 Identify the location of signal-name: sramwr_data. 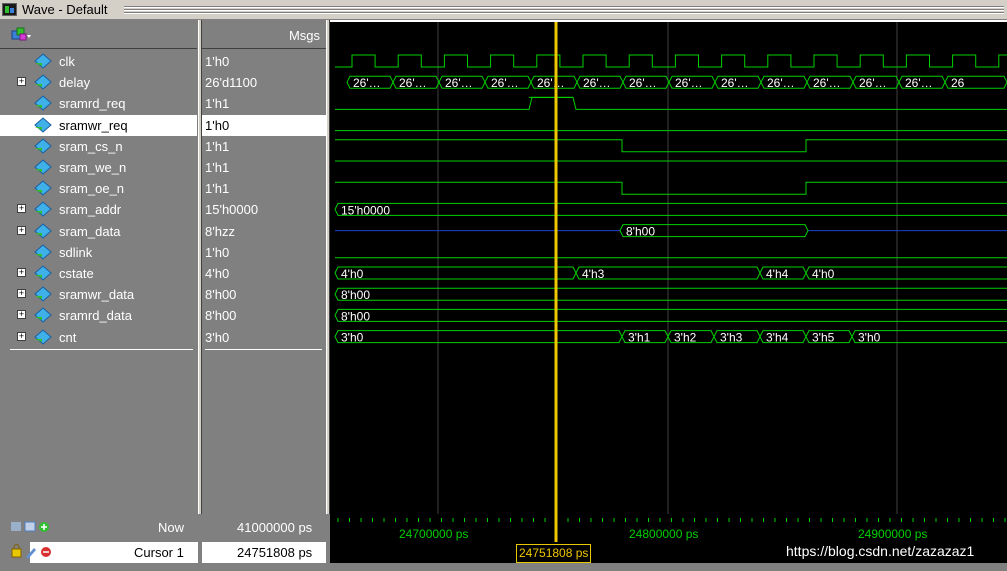
(97, 295).